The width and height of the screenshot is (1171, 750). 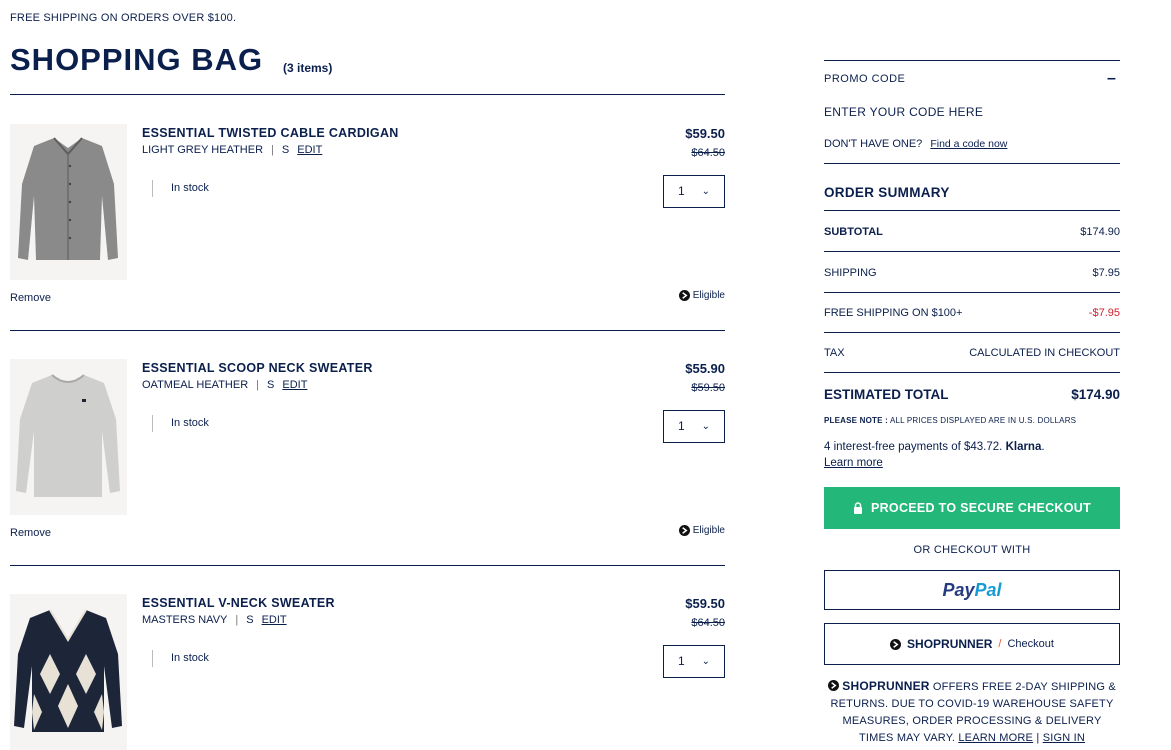 I want to click on item-original-price: $59.50, so click(x=708, y=388).